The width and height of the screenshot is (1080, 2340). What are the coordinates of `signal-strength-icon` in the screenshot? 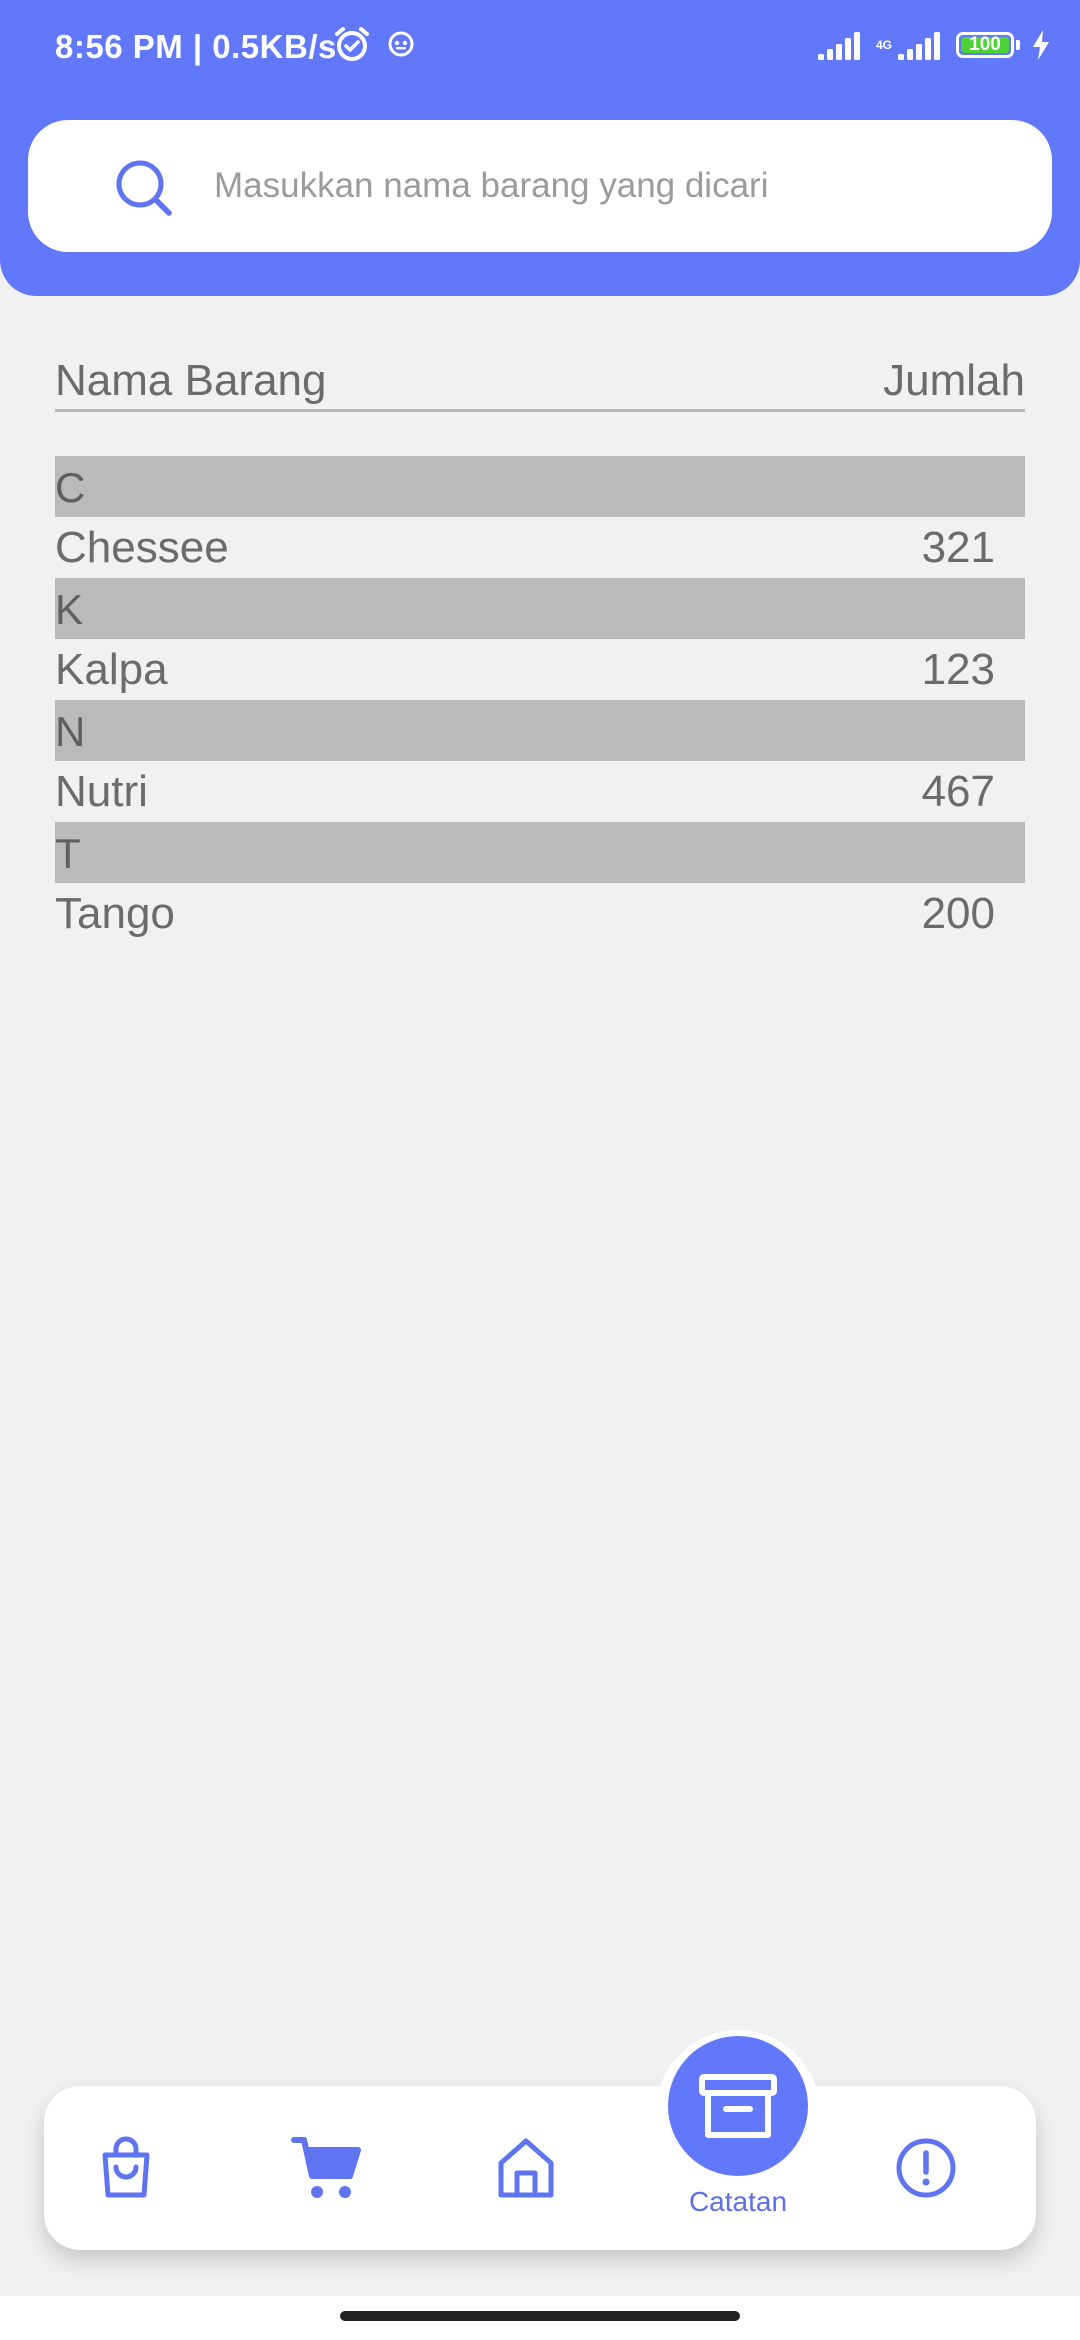 It's located at (838, 46).